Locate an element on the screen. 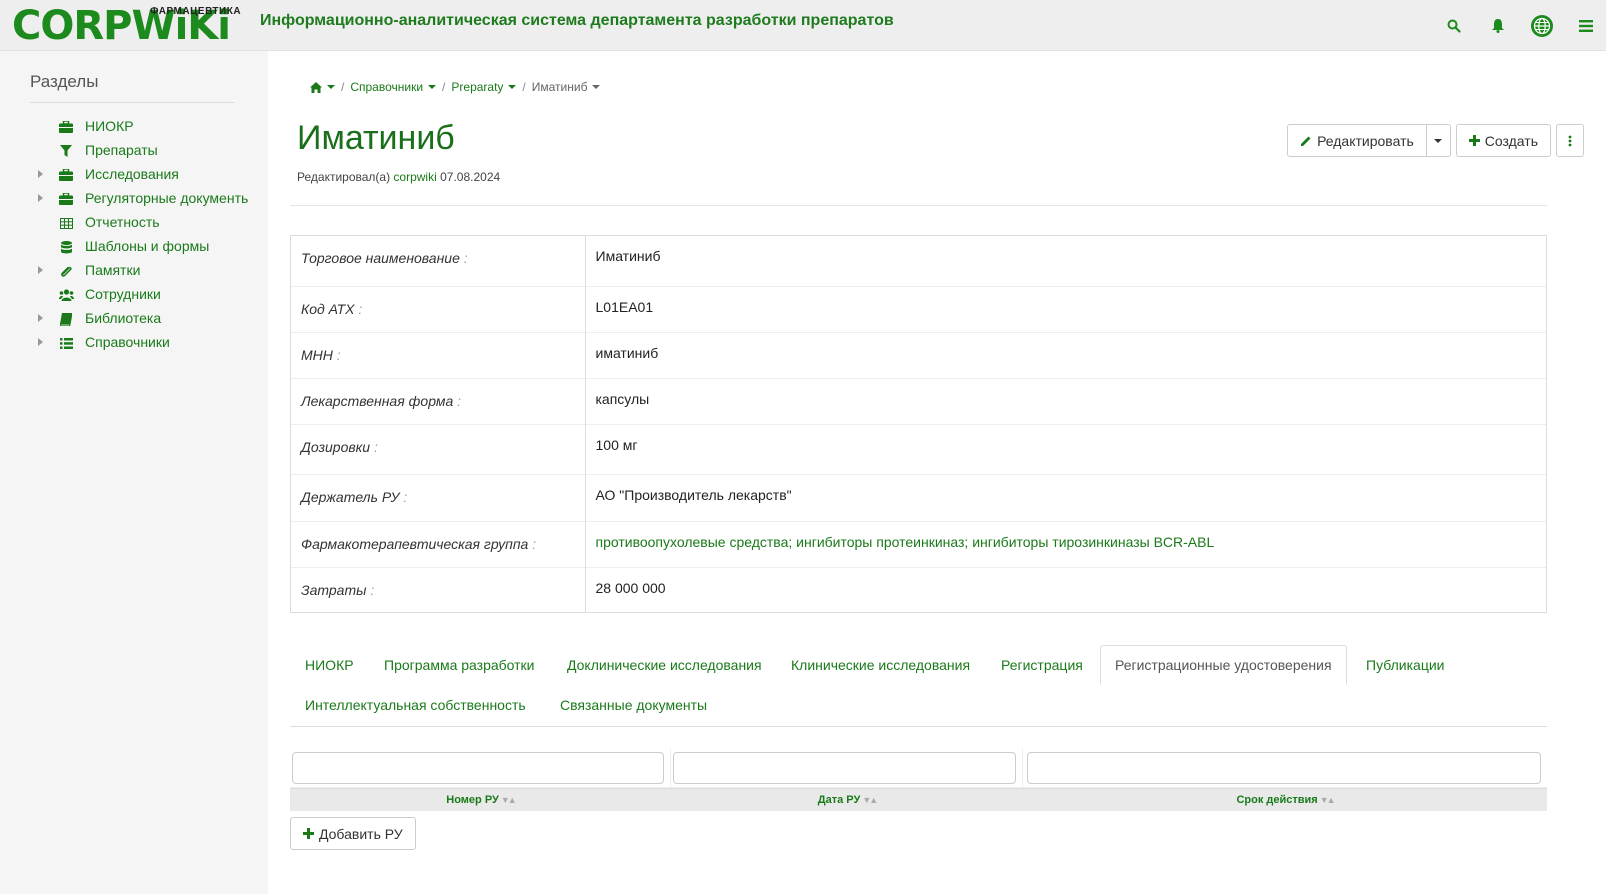 The width and height of the screenshot is (1606, 894). logo: CORPWiKi ФАРМАЦЕВТИКА is located at coordinates (127, 26).